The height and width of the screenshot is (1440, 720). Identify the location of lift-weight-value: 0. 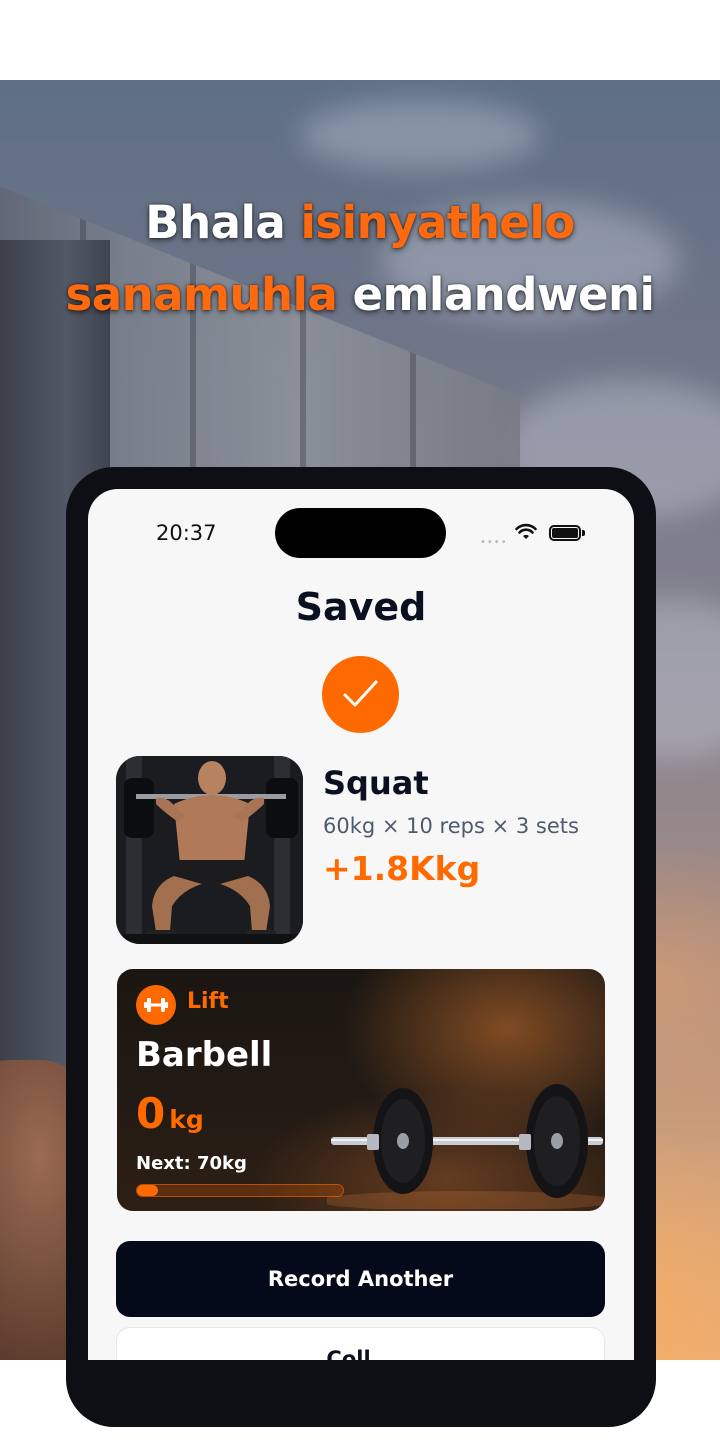
(151, 1113).